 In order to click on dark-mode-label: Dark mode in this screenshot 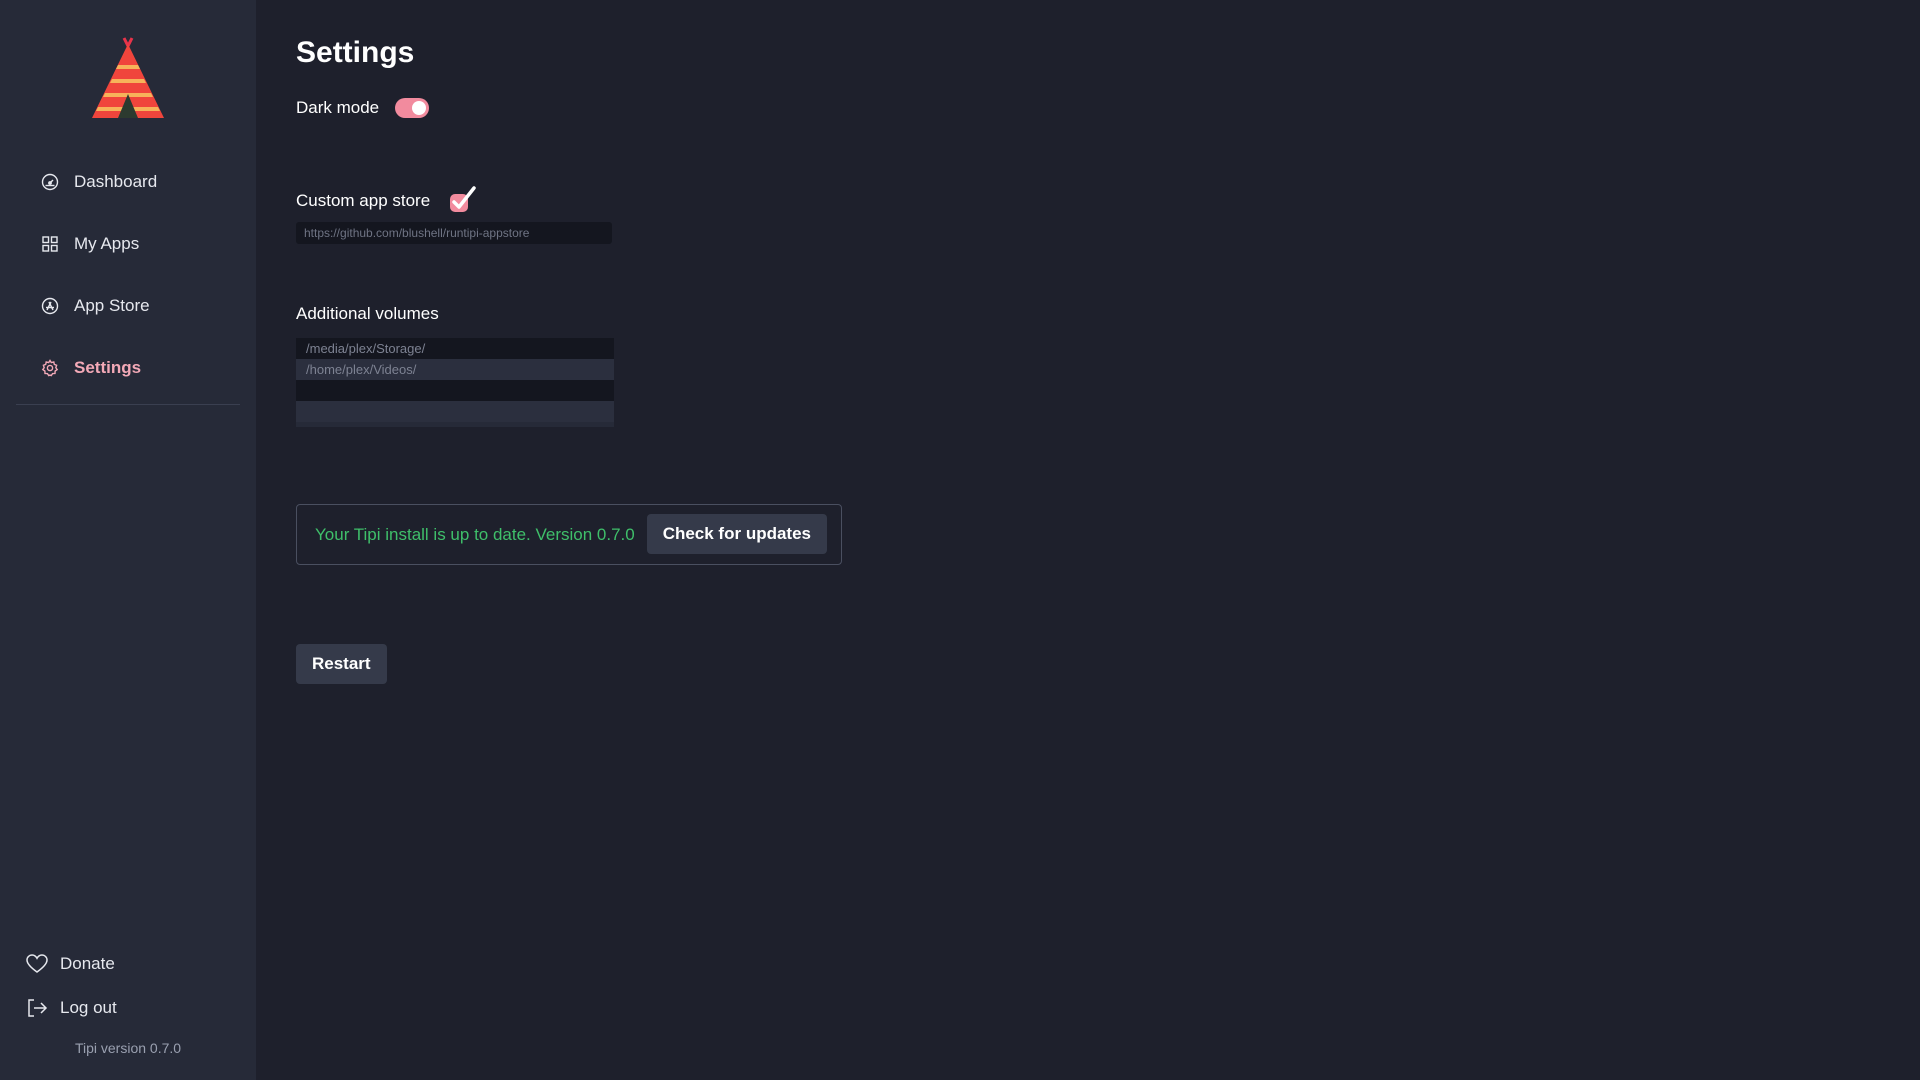, I will do `click(338, 107)`.